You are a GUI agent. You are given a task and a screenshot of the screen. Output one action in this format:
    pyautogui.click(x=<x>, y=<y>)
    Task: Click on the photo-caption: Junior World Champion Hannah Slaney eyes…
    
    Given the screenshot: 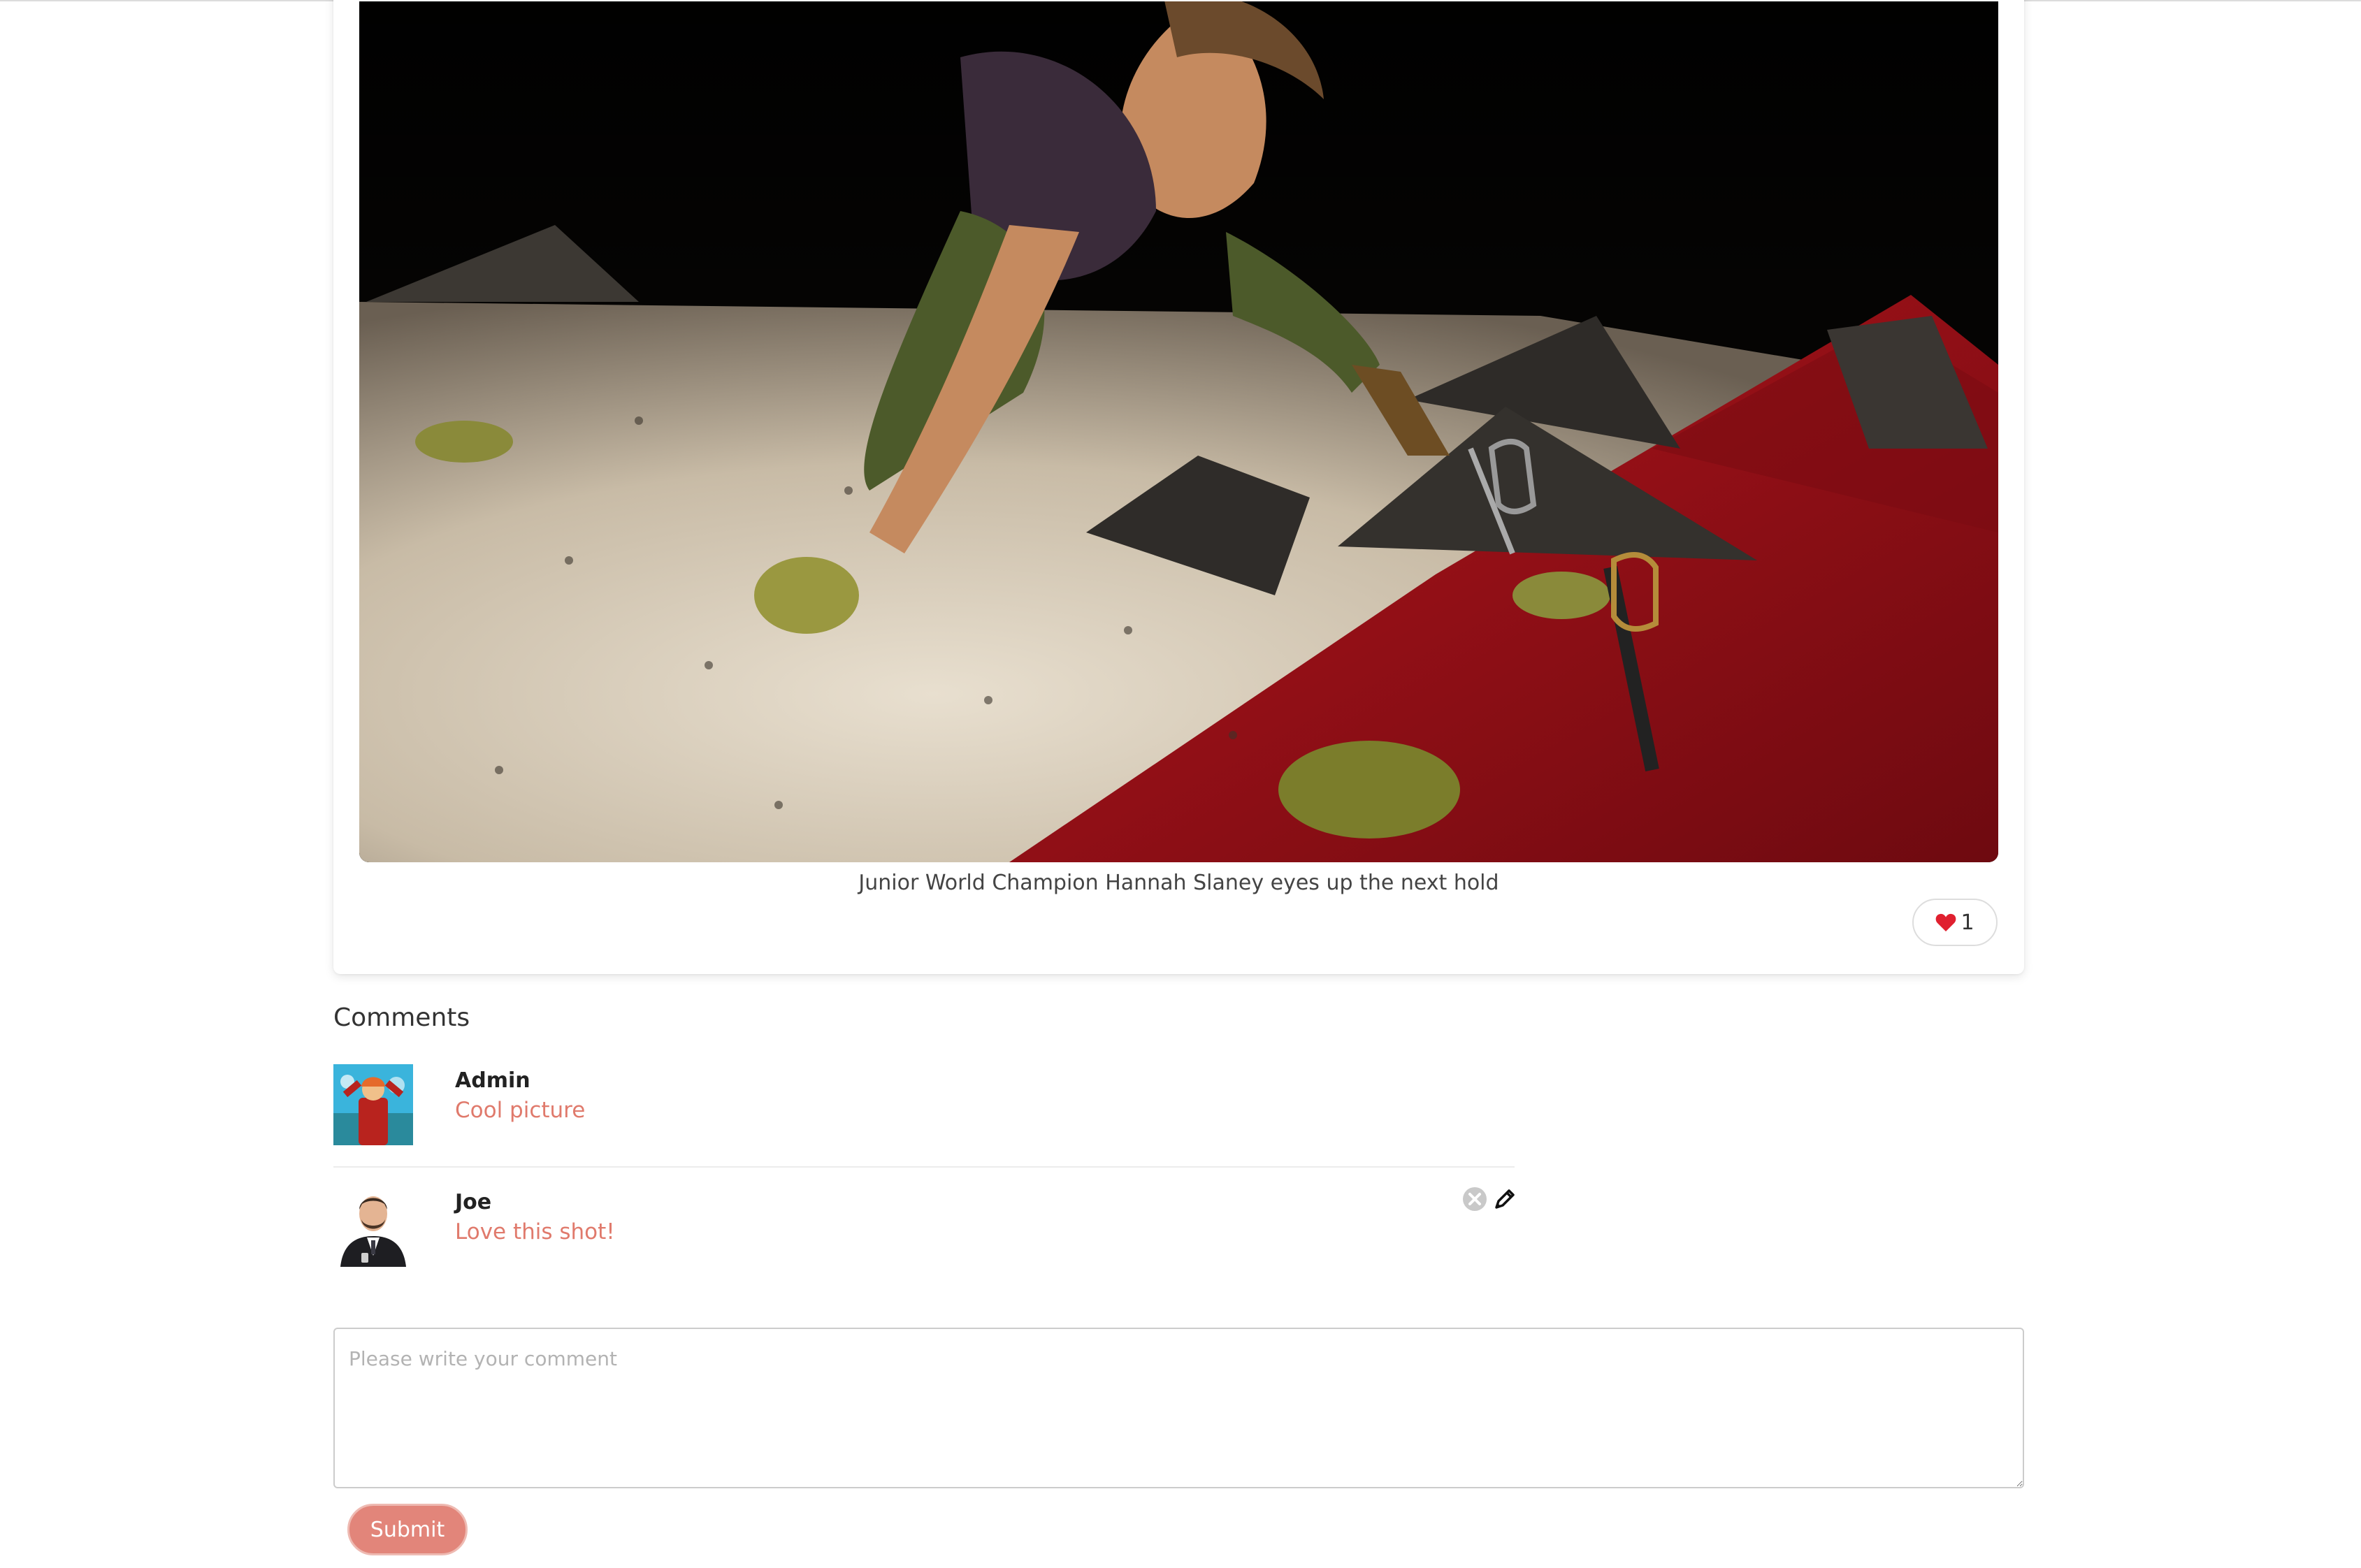 What is the action you would take?
    pyautogui.click(x=1178, y=883)
    